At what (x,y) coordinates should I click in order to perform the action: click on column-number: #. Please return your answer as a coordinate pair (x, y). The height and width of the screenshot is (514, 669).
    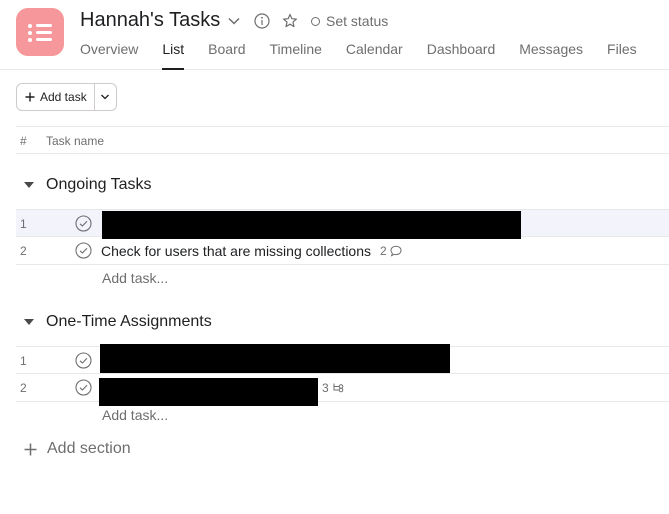
    Looking at the image, I should click on (23, 141).